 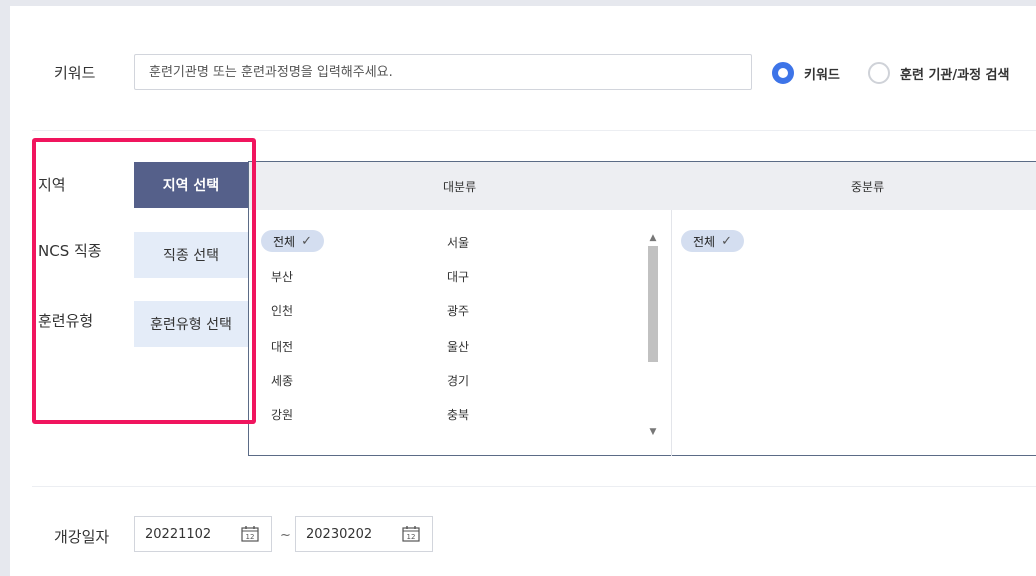 What do you see at coordinates (458, 310) in the screenshot?
I see `region-item-gwangju: 광주` at bounding box center [458, 310].